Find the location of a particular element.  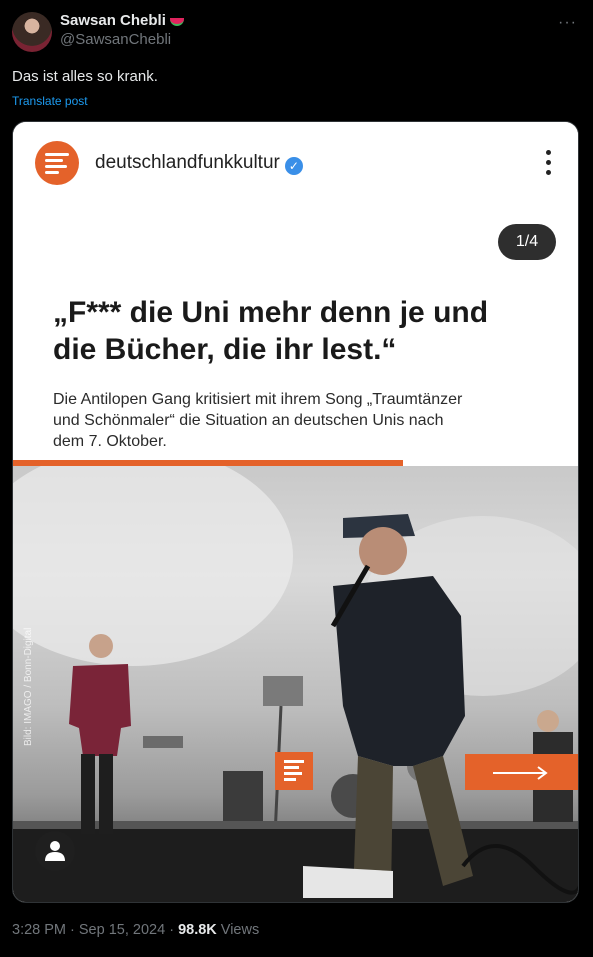

tweet-text: Das ist alles so krank. is located at coordinates (85, 76).